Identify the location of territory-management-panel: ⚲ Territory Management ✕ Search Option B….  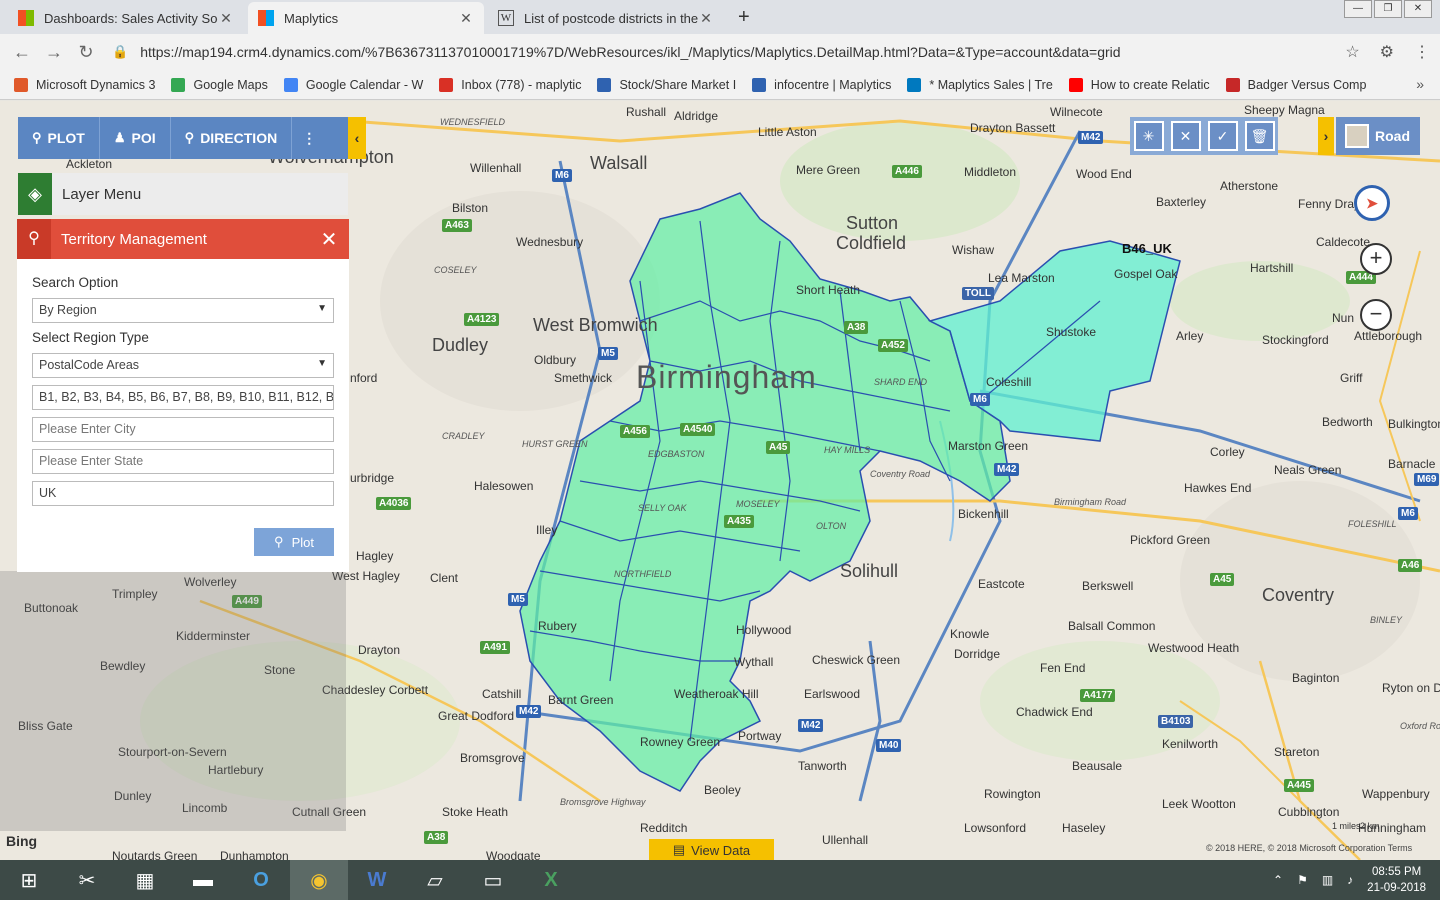
(183, 395).